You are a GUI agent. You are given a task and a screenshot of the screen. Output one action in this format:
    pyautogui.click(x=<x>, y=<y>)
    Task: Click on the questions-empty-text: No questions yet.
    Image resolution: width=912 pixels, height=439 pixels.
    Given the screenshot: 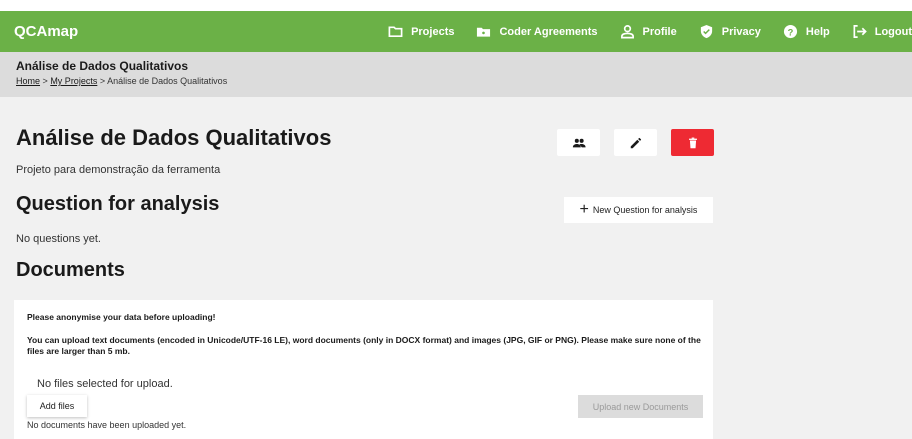 What is the action you would take?
    pyautogui.click(x=58, y=239)
    